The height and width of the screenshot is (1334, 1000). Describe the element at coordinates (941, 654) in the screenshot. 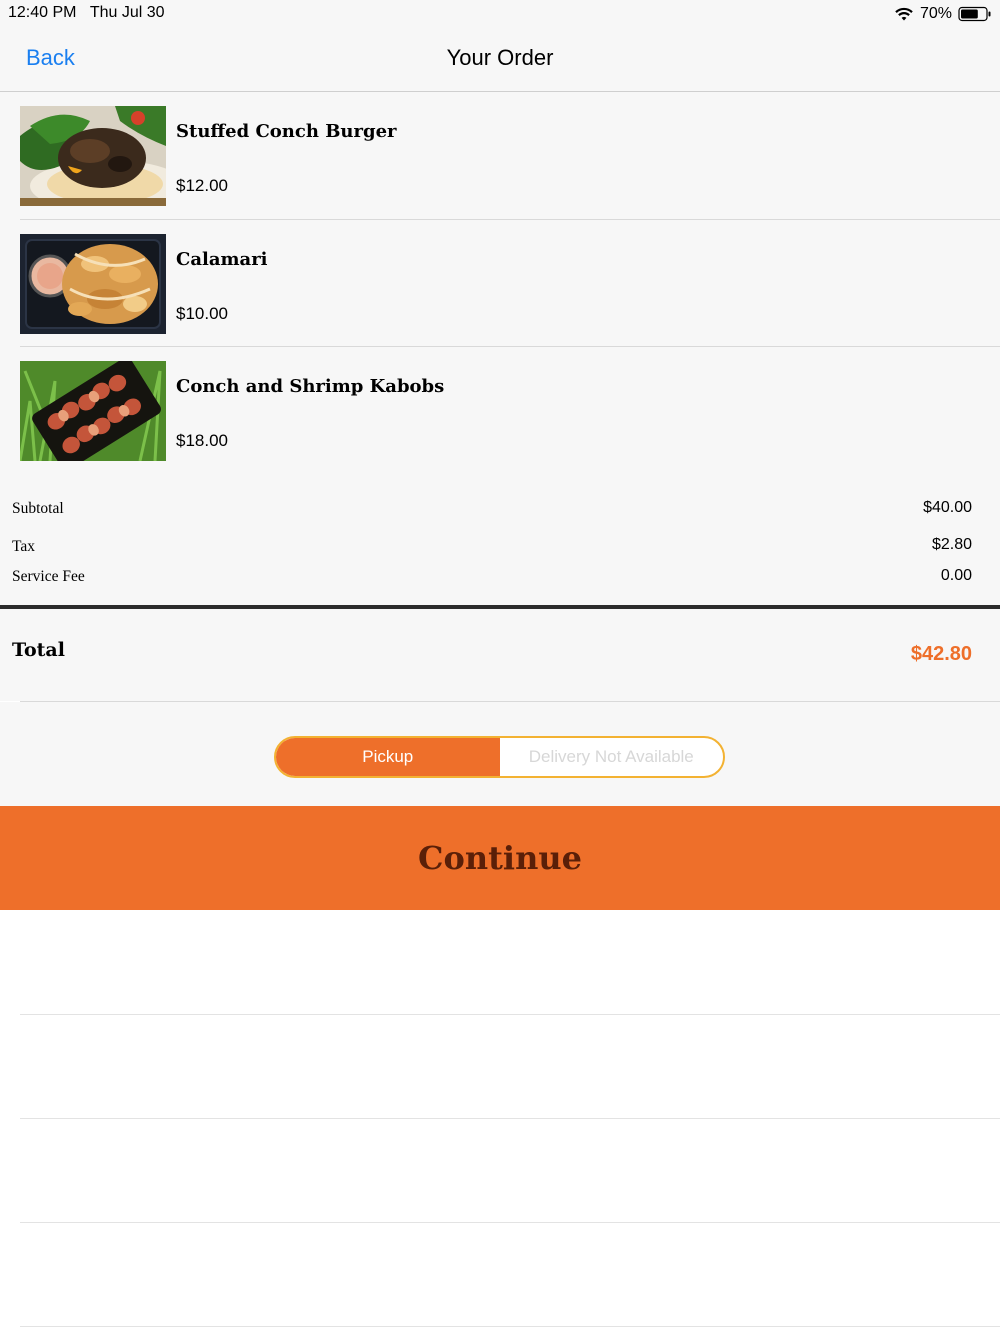

I see `total-value: $42.80` at that location.